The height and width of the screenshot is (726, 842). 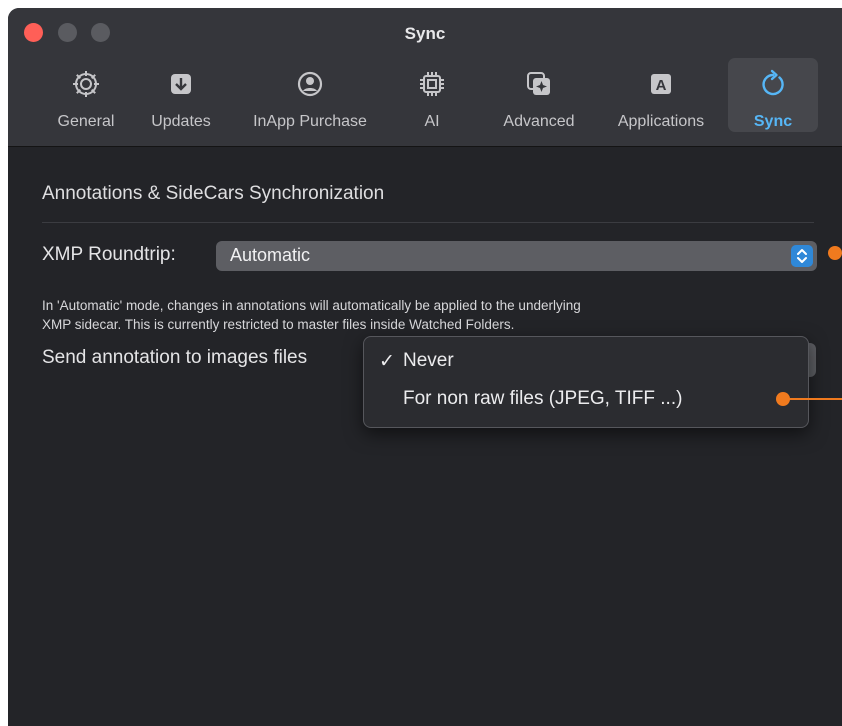 What do you see at coordinates (428, 360) in the screenshot?
I see `menu-item-label: Never` at bounding box center [428, 360].